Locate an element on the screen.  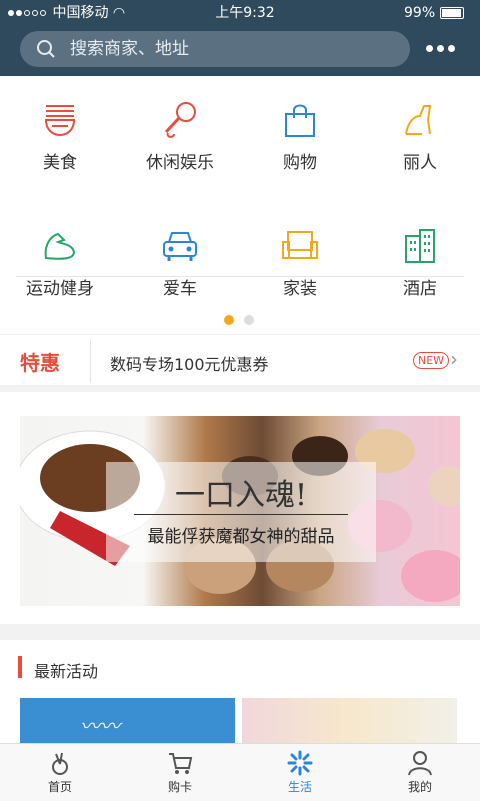
battery-label: 99% is located at coordinates (420, 13).